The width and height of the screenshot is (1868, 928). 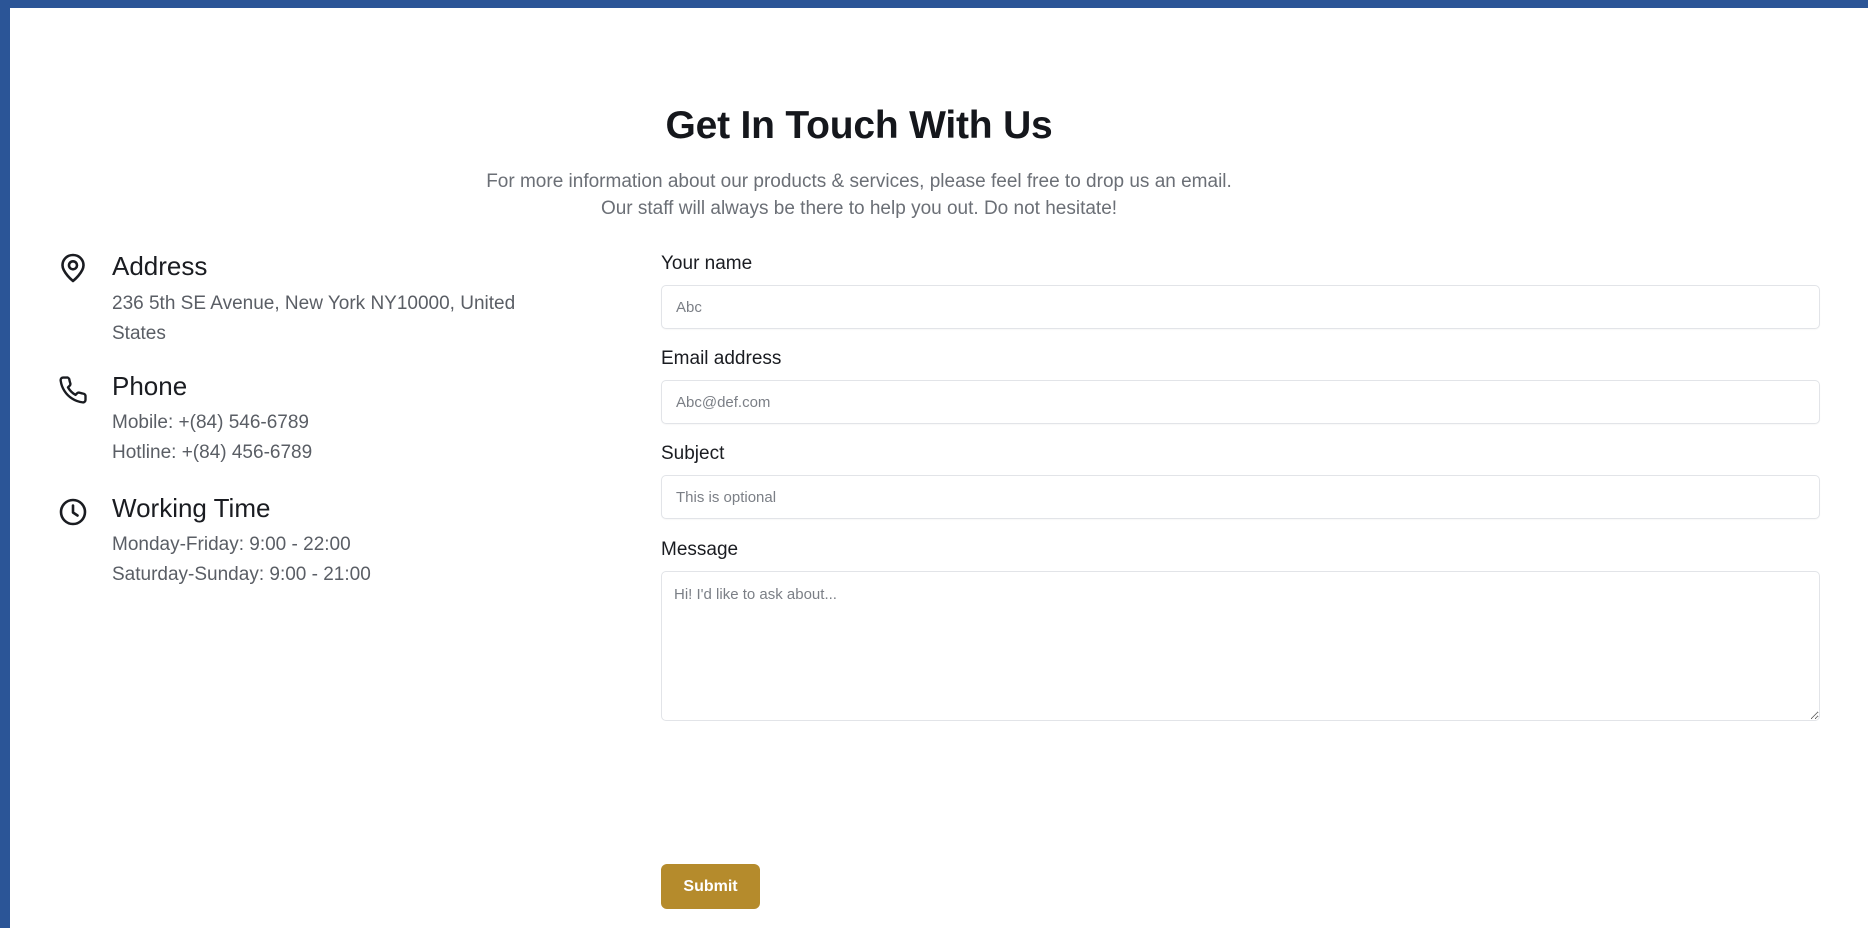 I want to click on name-label: Your name, so click(x=707, y=263).